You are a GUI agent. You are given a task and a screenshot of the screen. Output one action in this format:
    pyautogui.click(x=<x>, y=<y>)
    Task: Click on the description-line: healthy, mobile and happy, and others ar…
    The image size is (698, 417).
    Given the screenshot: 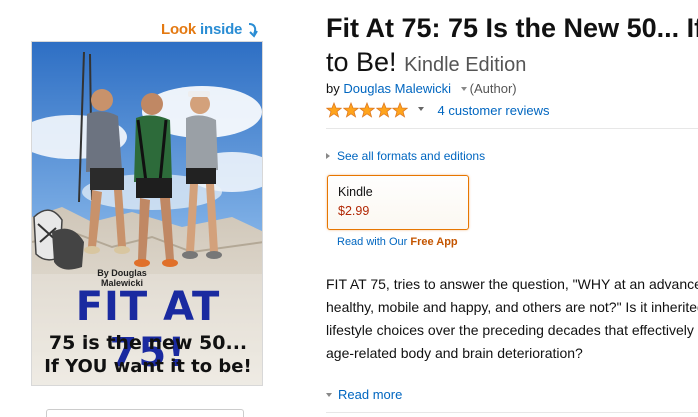 What is the action you would take?
    pyautogui.click(x=512, y=307)
    